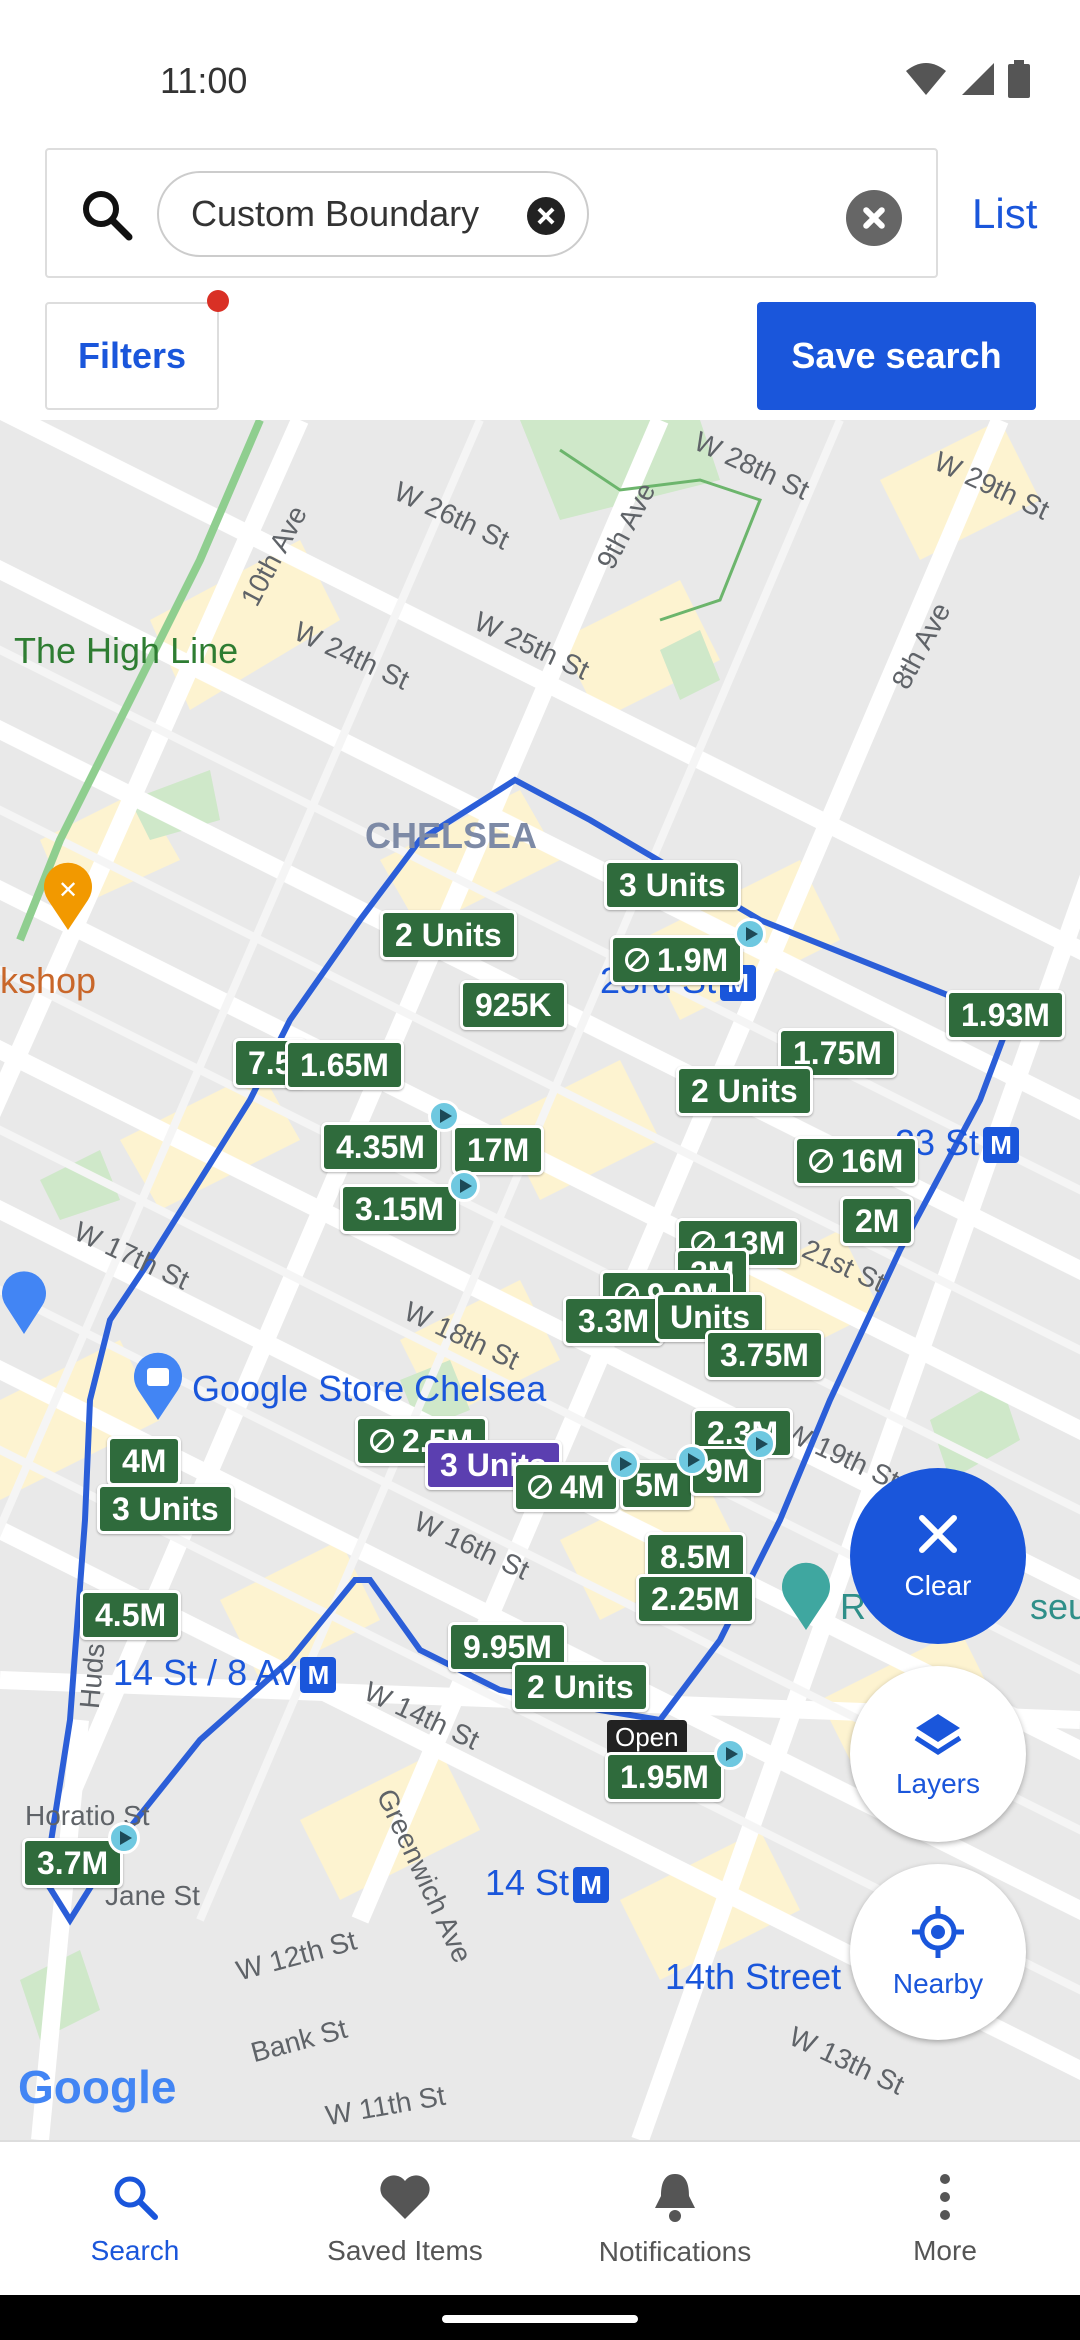  I want to click on close-icon, so click(938, 1534).